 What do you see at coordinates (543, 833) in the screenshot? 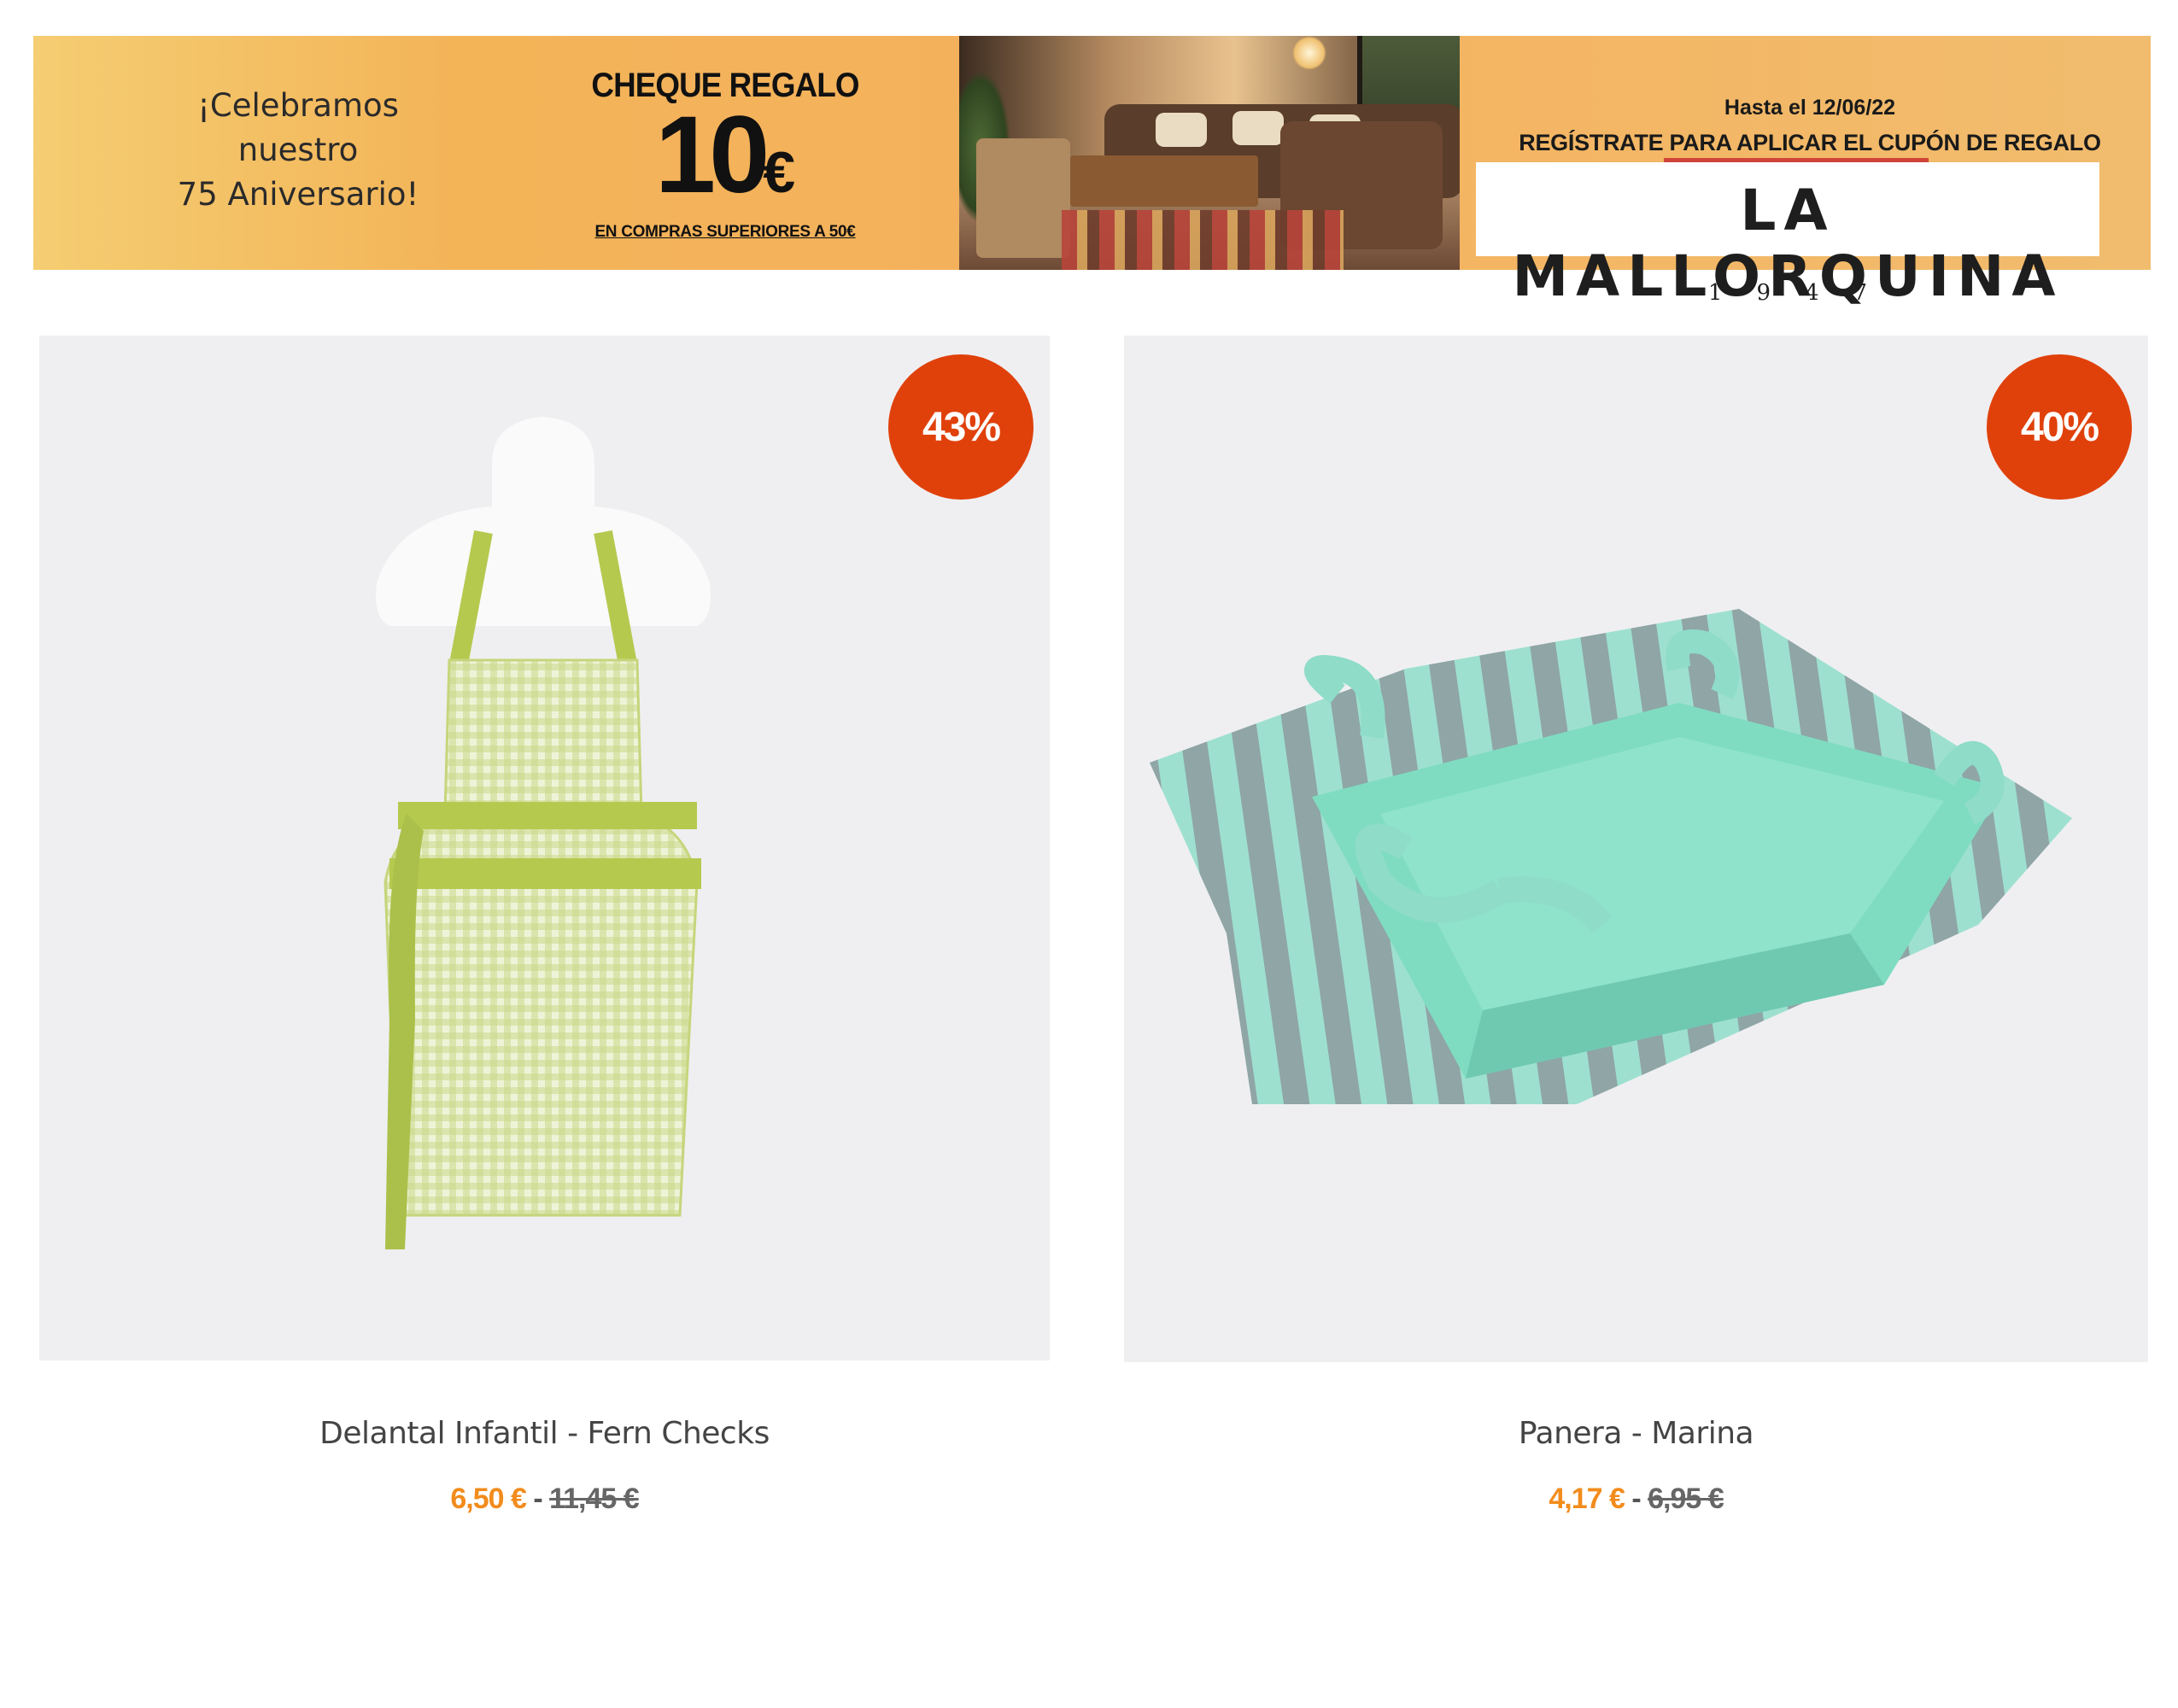
I see `apron-image` at bounding box center [543, 833].